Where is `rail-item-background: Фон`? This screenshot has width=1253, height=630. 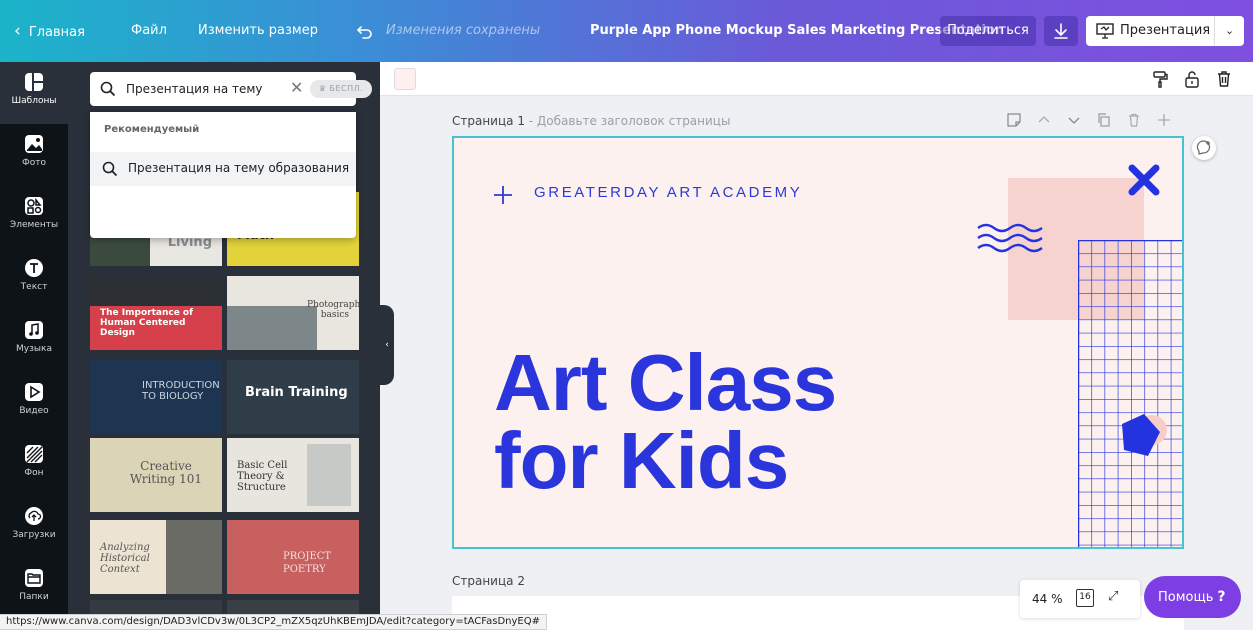 rail-item-background: Фон is located at coordinates (34, 465).